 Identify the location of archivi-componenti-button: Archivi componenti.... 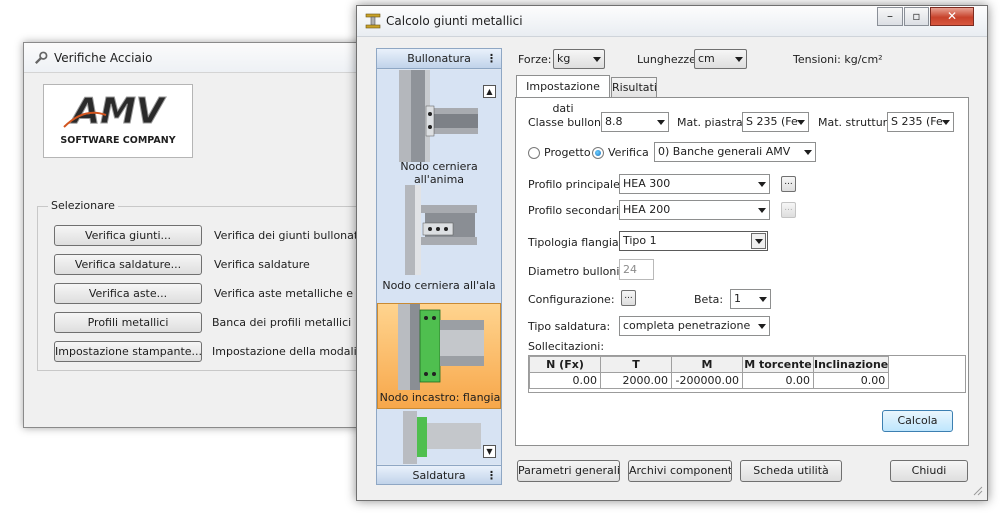
(680, 471).